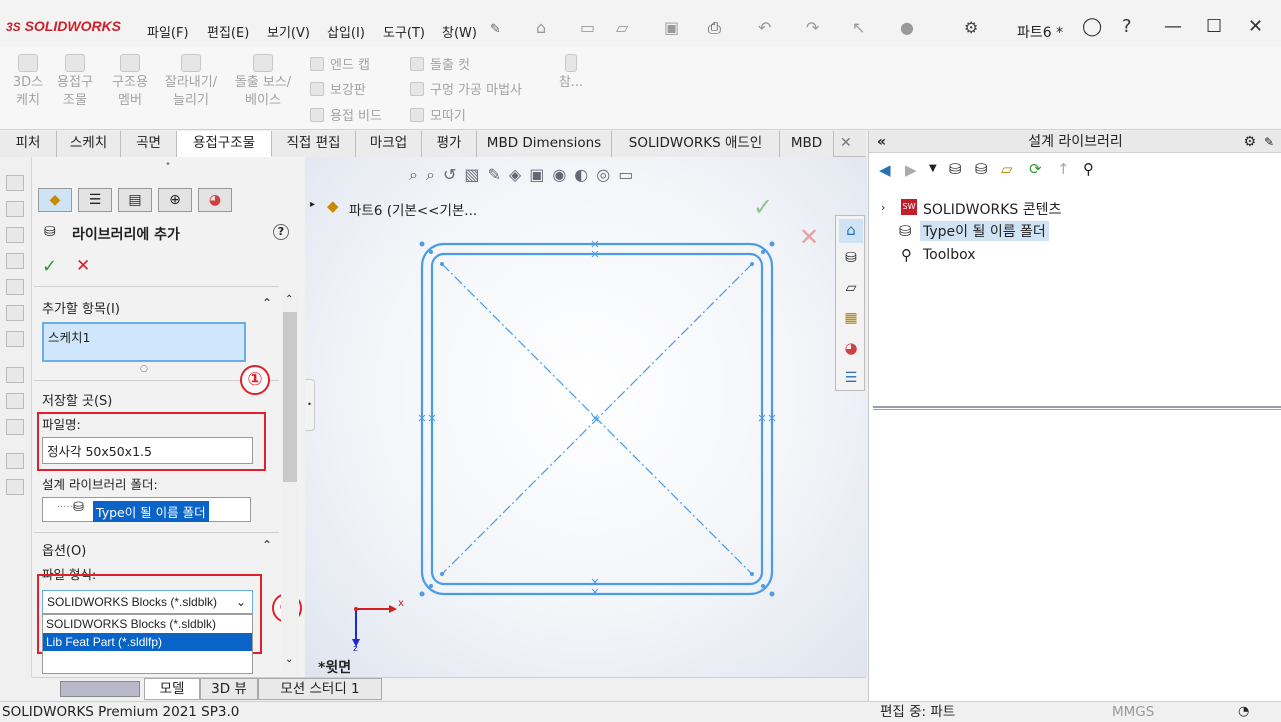 The image size is (1281, 722). I want to click on up-arrow-icon: ↑, so click(1063, 169).